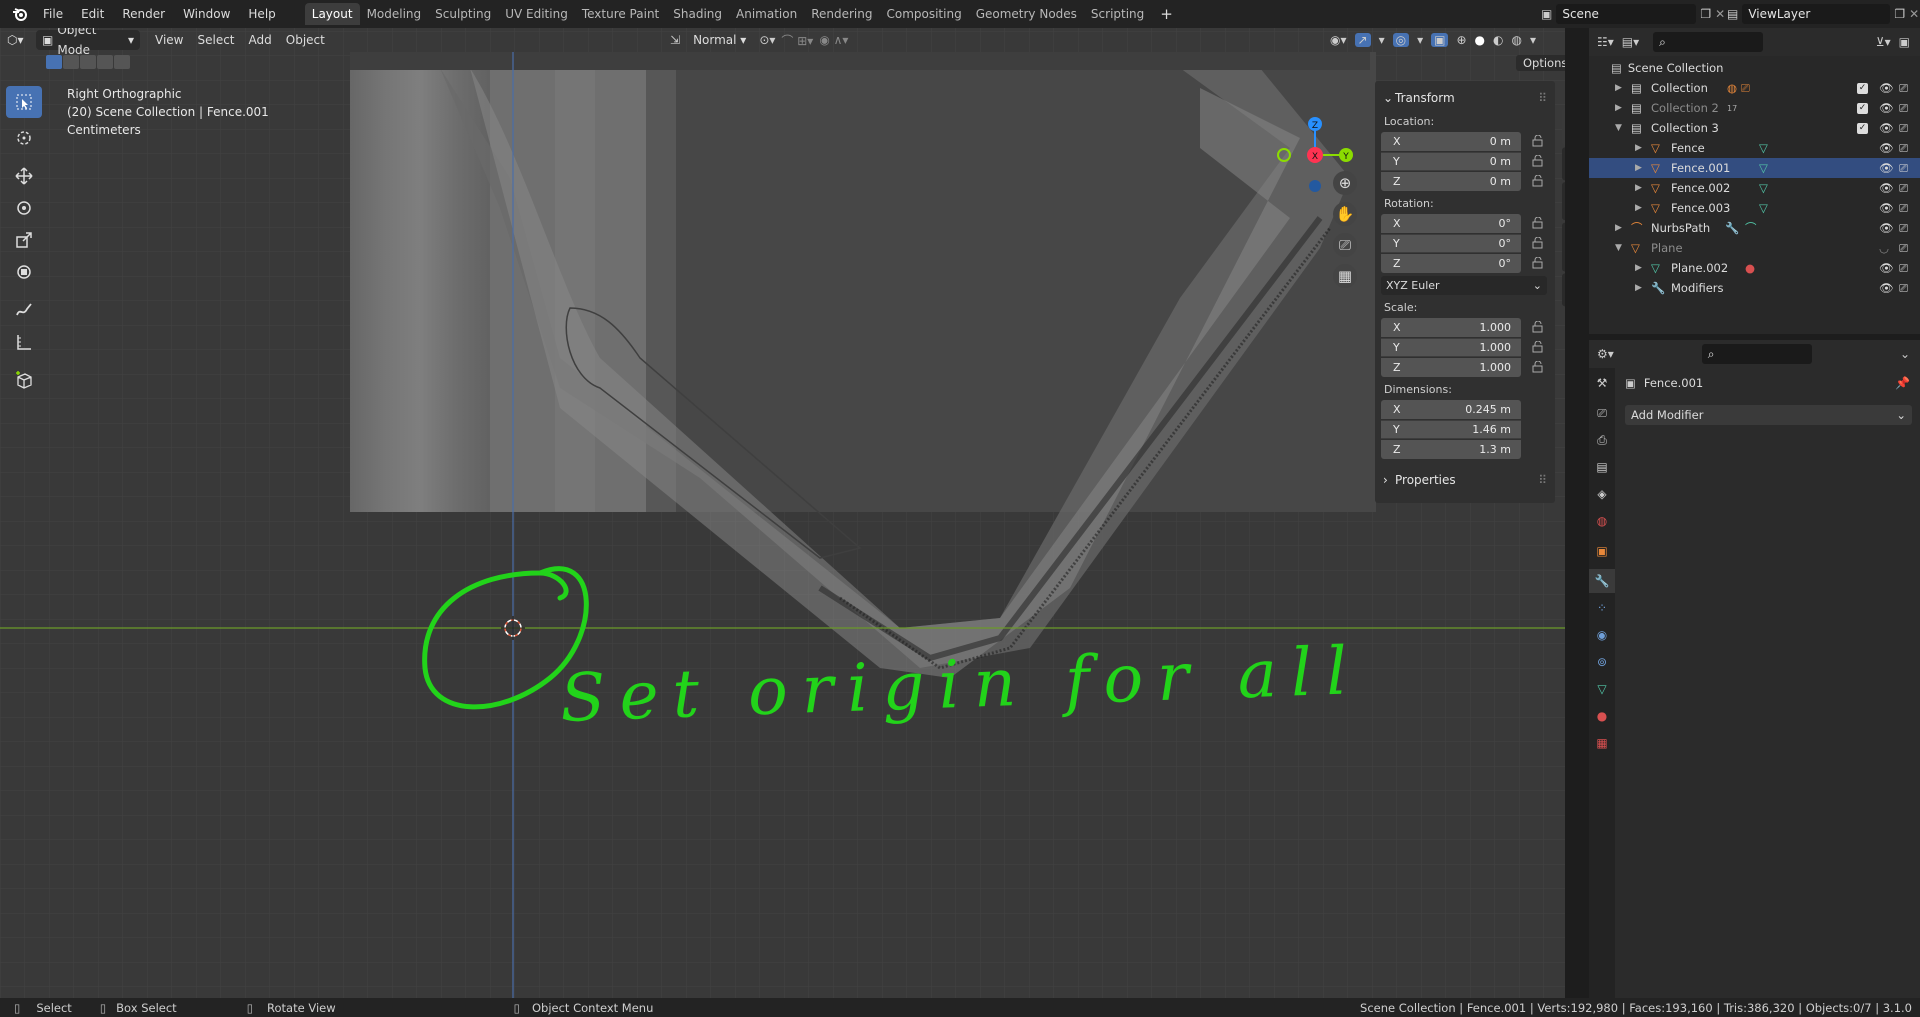  Describe the element at coordinates (1754, 128) in the screenshot. I see `outliner-item-collection-3: ▼ ▤ Collection 3 ✓ 👁 ⎚` at that location.